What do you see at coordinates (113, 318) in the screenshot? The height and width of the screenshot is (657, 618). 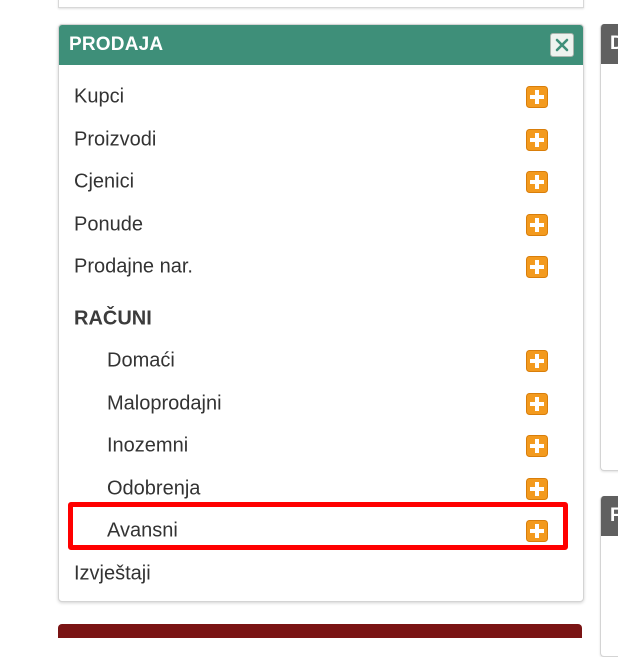 I see `section-heading-label: RAČUNI` at bounding box center [113, 318].